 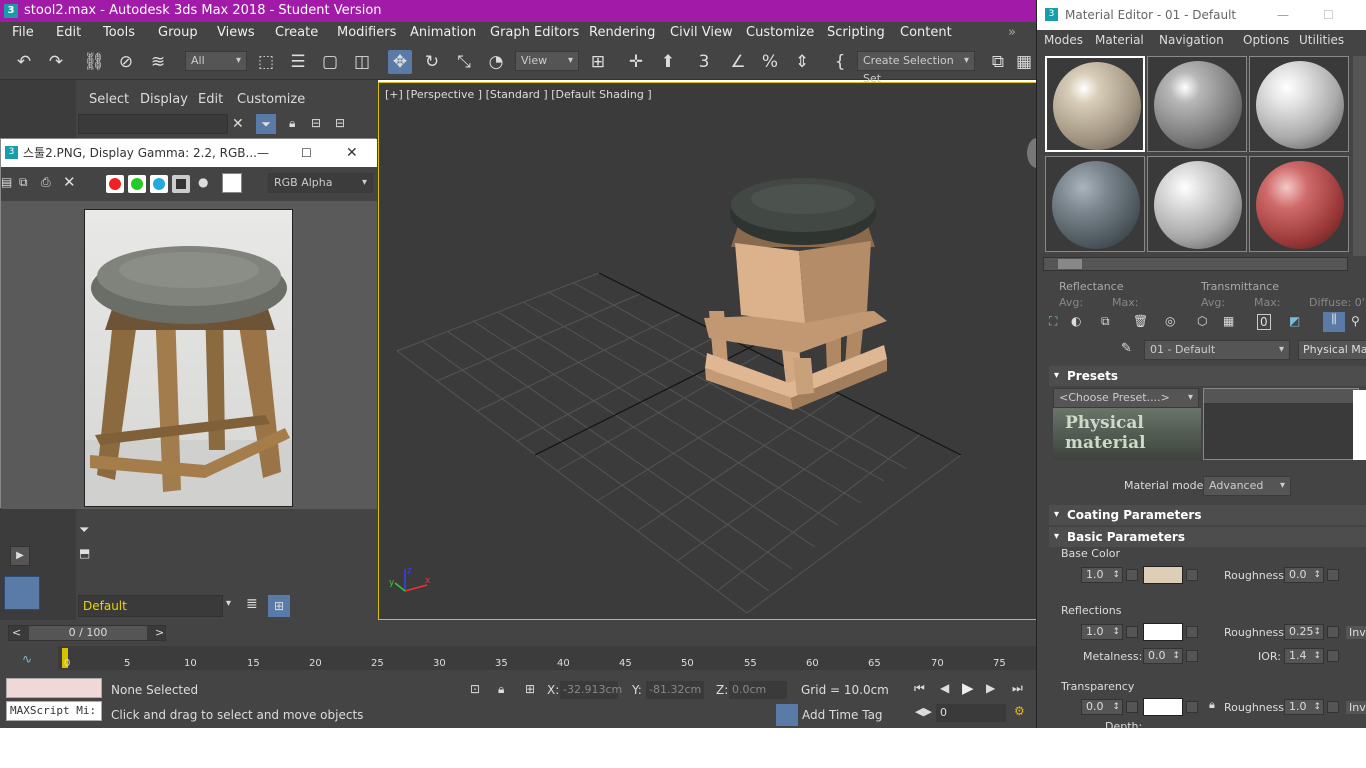 I want to click on go-to-start-icon: ⏮, so click(x=919, y=688).